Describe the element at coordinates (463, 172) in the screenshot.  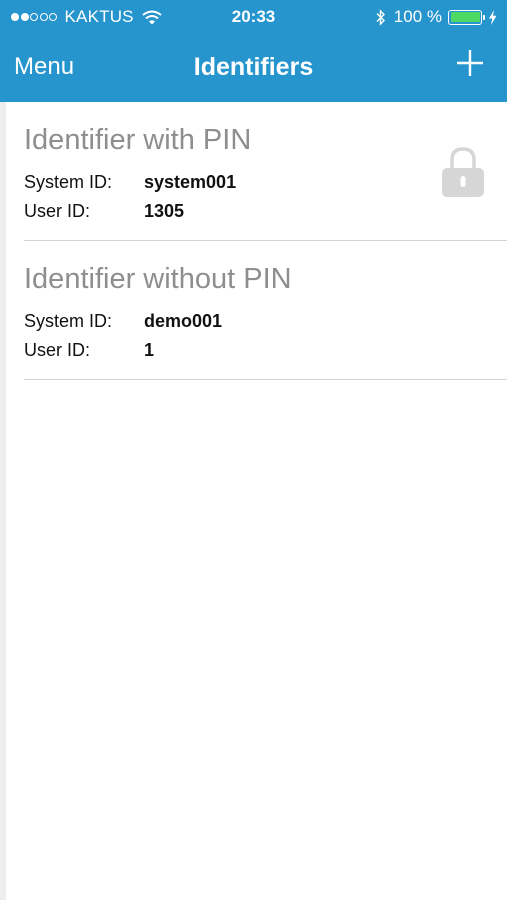
I see `lock-icon` at that location.